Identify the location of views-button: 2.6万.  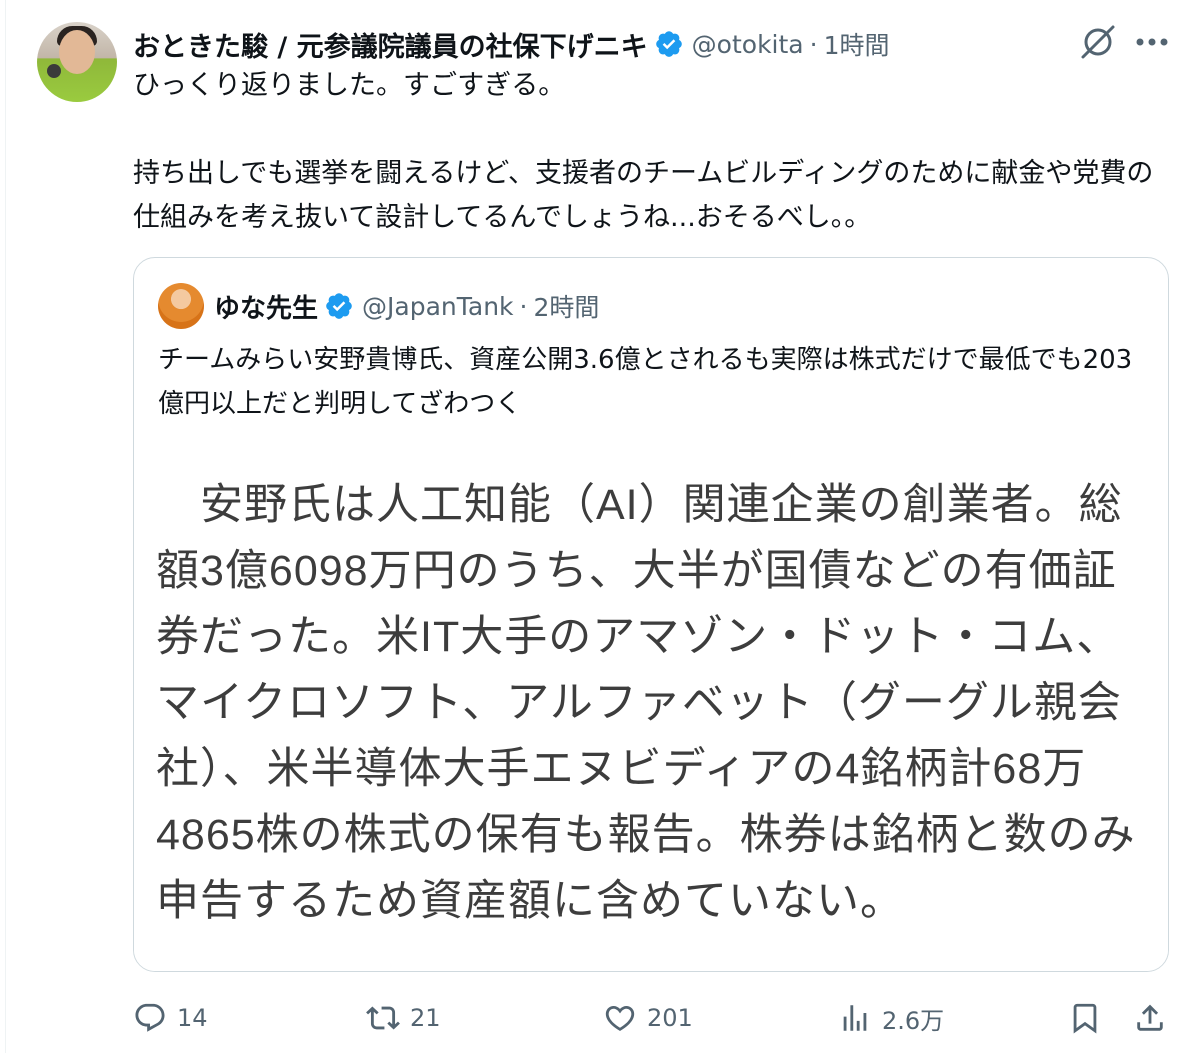
(891, 1018).